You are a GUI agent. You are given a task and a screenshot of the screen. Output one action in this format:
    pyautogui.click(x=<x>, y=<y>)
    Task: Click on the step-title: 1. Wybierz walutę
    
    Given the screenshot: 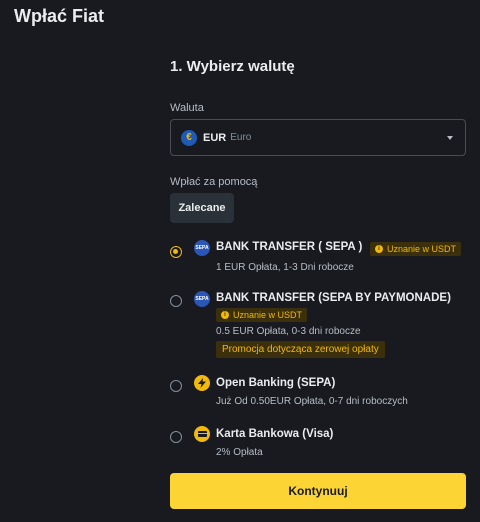 What is the action you would take?
    pyautogui.click(x=232, y=66)
    